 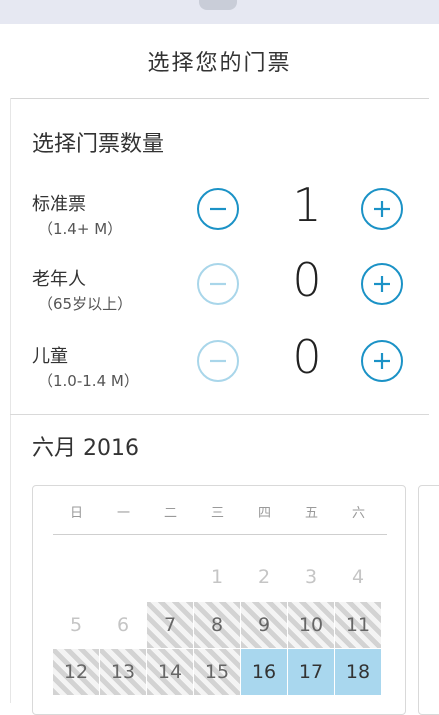 I want to click on child-count: 0, so click(x=307, y=357).